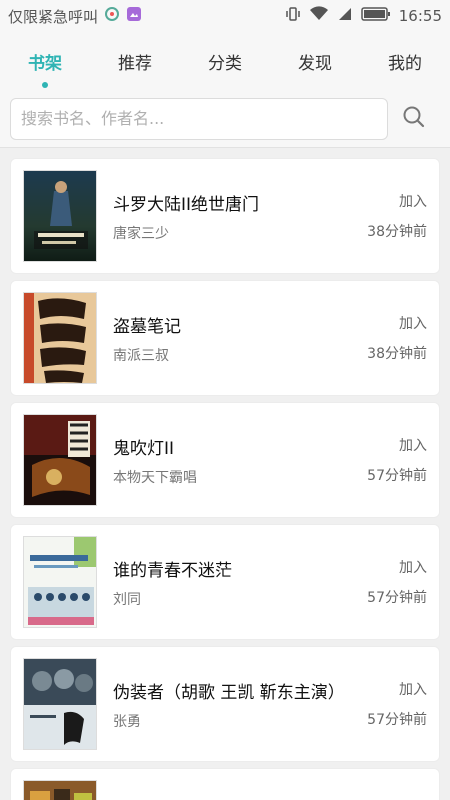 This screenshot has height=800, width=450. I want to click on book-author: 唐家三少, so click(141, 233).